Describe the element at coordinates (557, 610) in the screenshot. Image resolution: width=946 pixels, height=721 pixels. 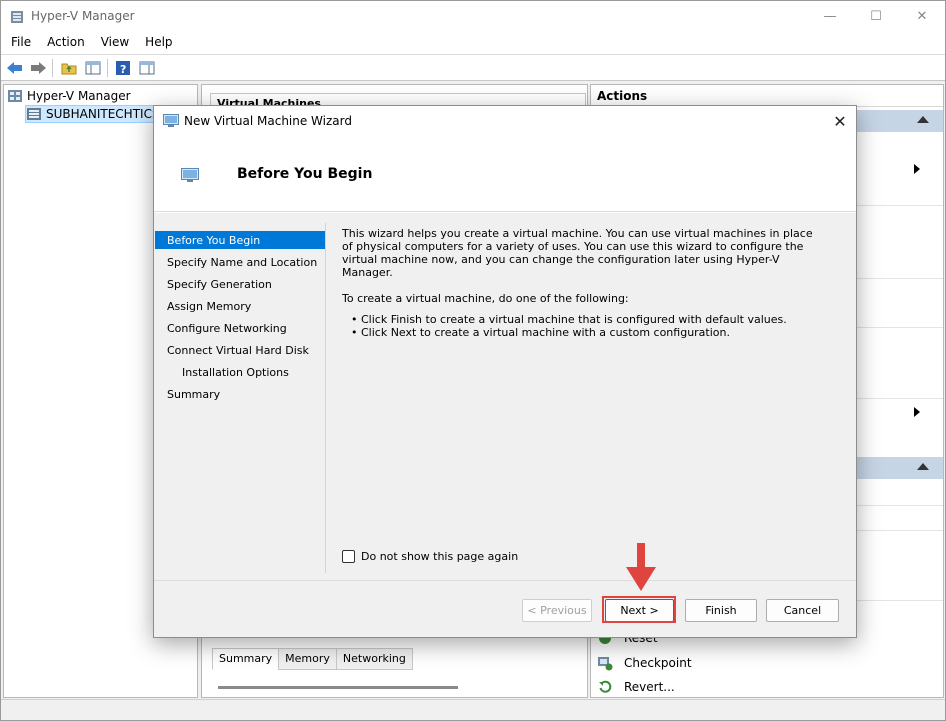
I see `previous-button: < Previous` at that location.